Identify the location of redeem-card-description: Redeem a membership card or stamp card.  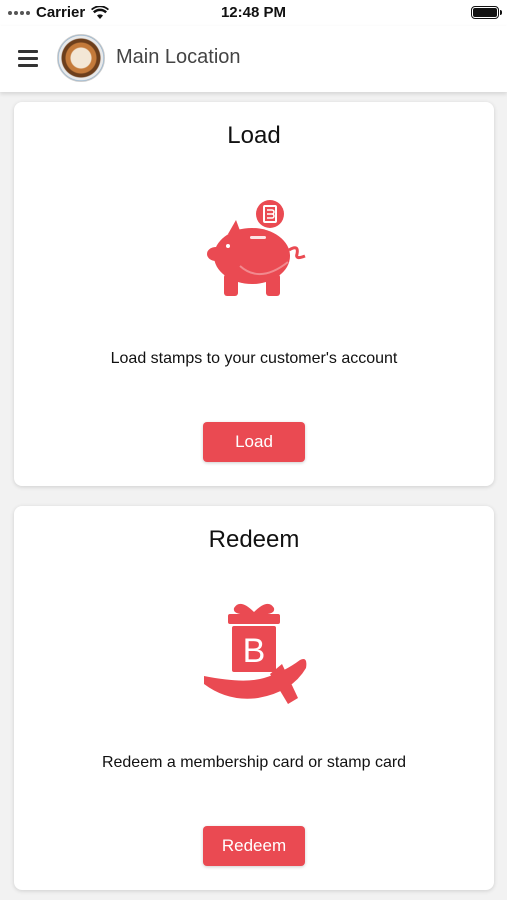
(254, 762).